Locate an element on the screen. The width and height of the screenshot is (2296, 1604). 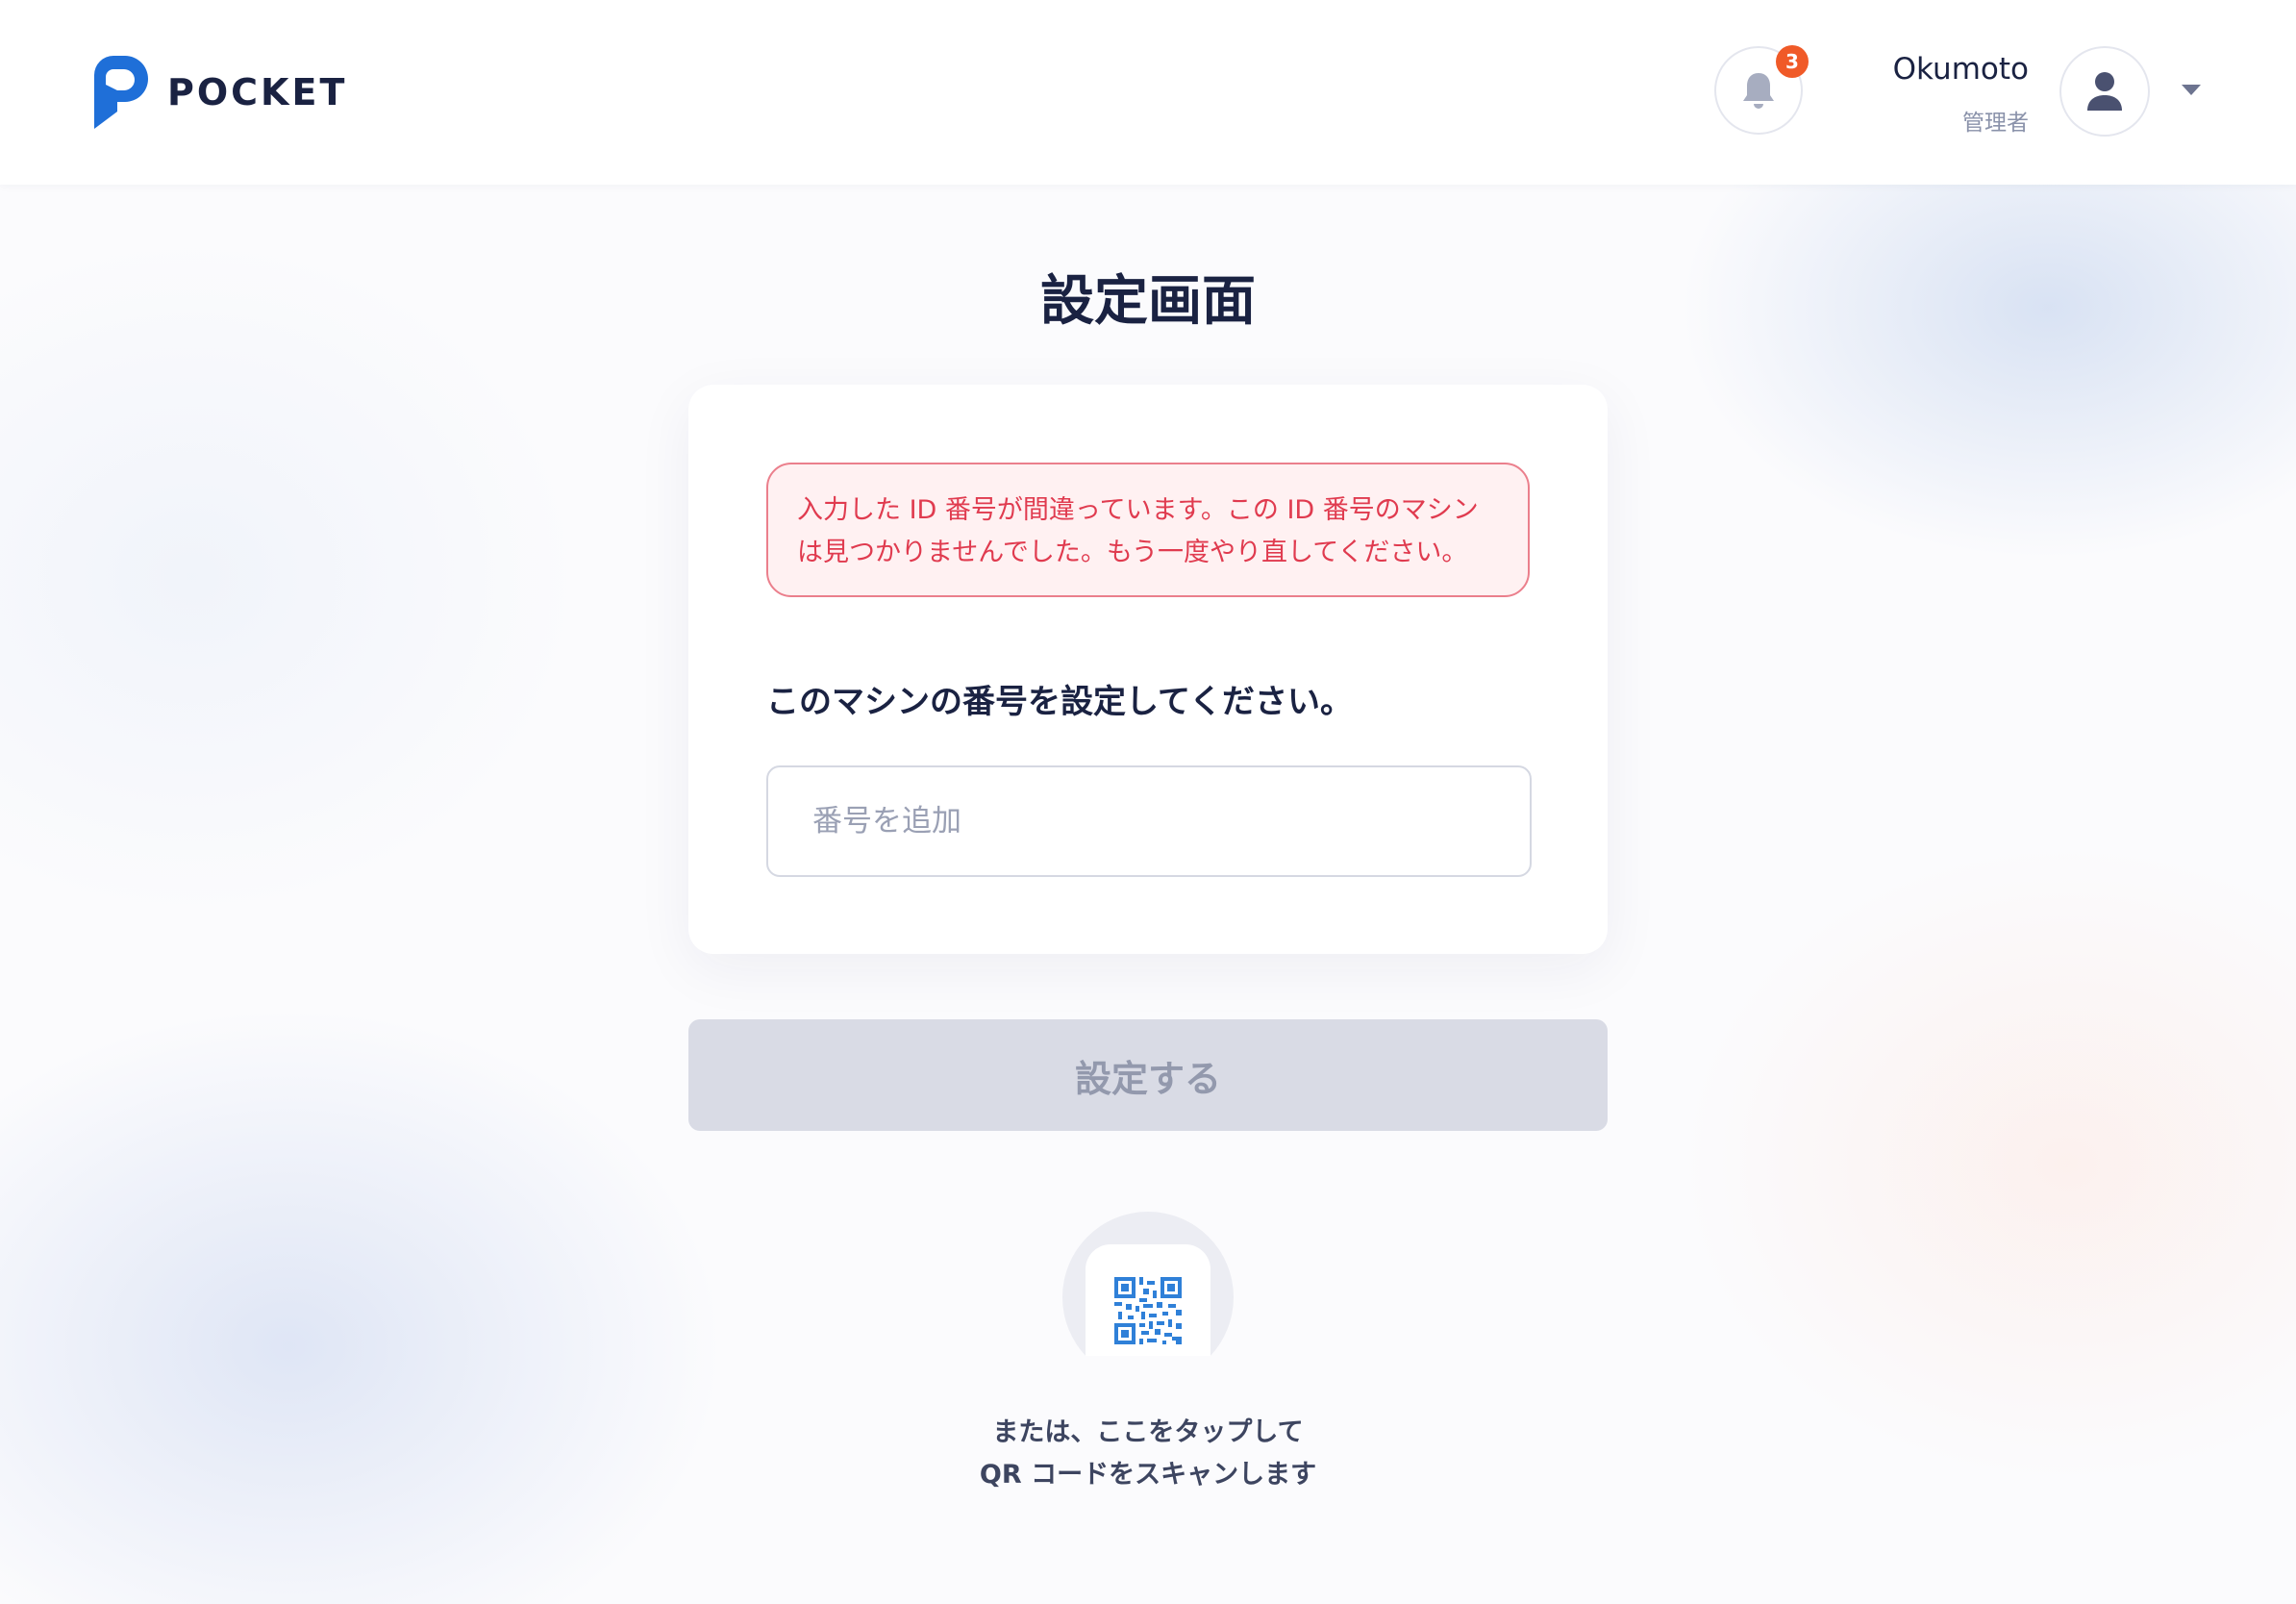
user-icon is located at coordinates (2104, 91).